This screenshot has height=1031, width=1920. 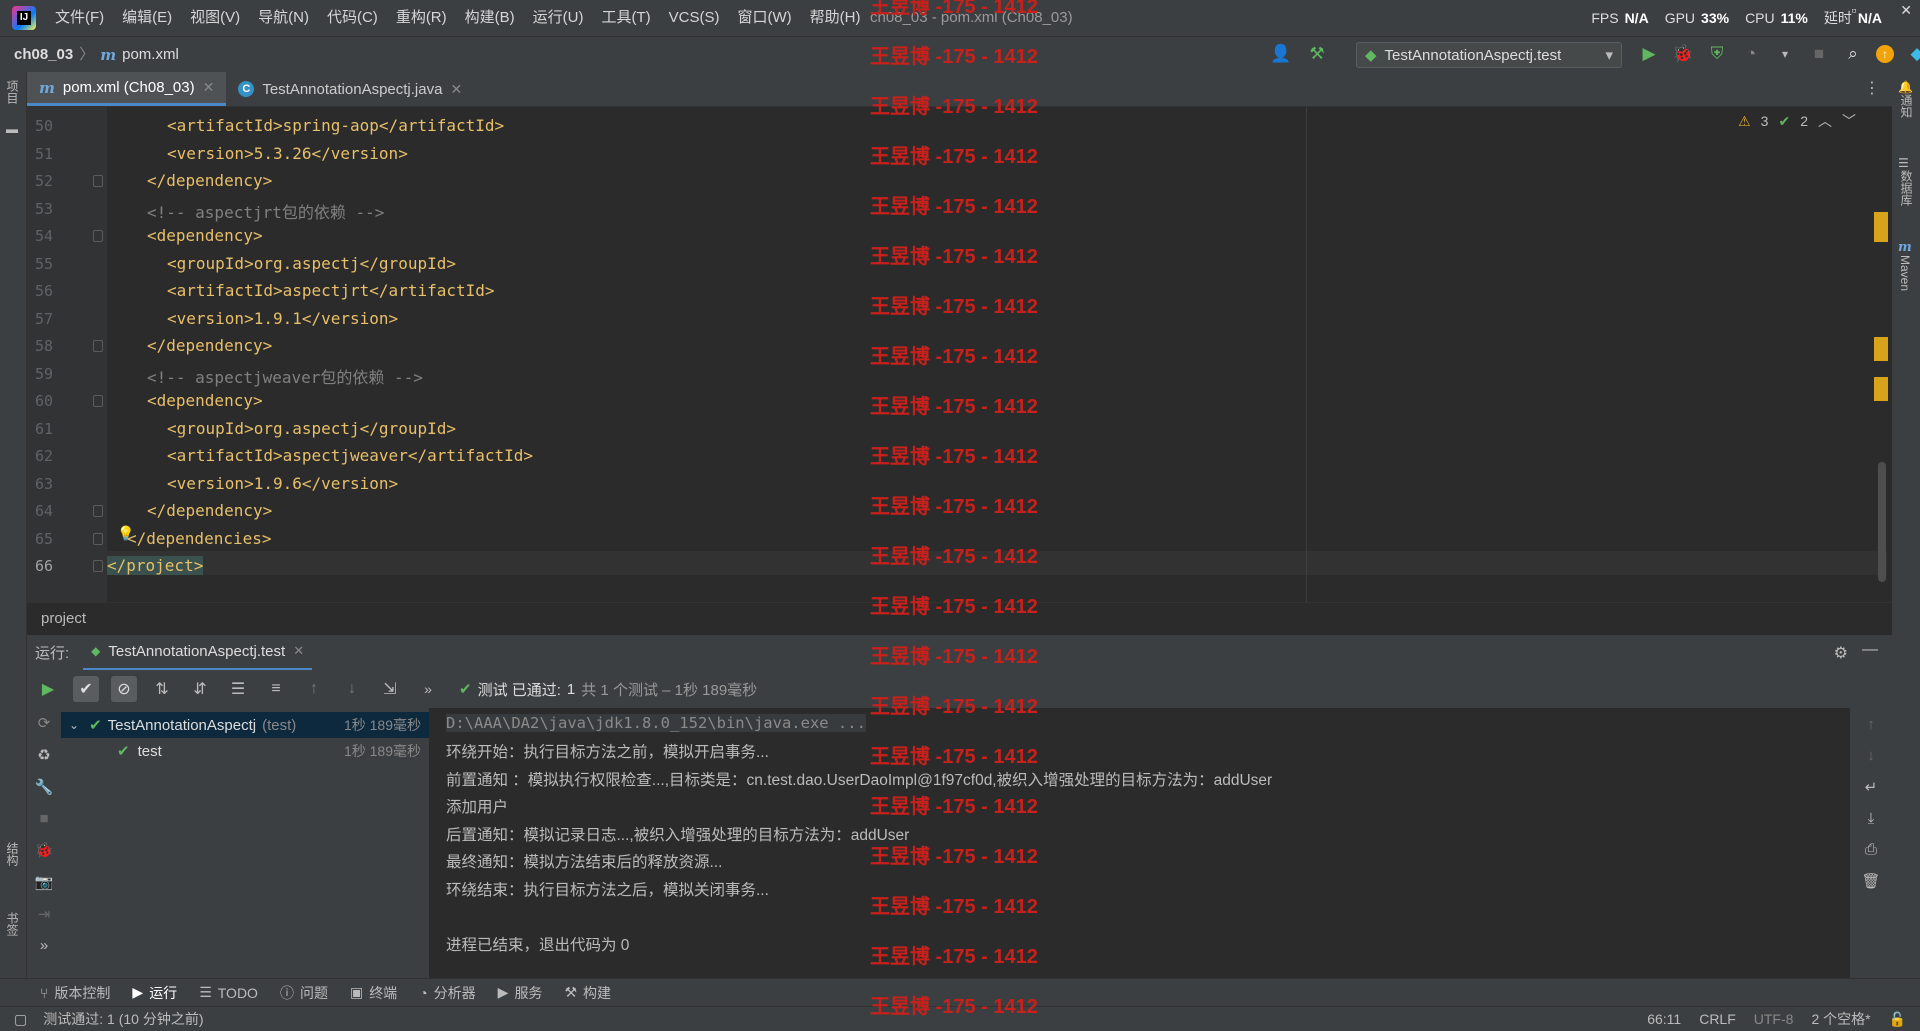 I want to click on more-icon: », so click(x=44, y=945).